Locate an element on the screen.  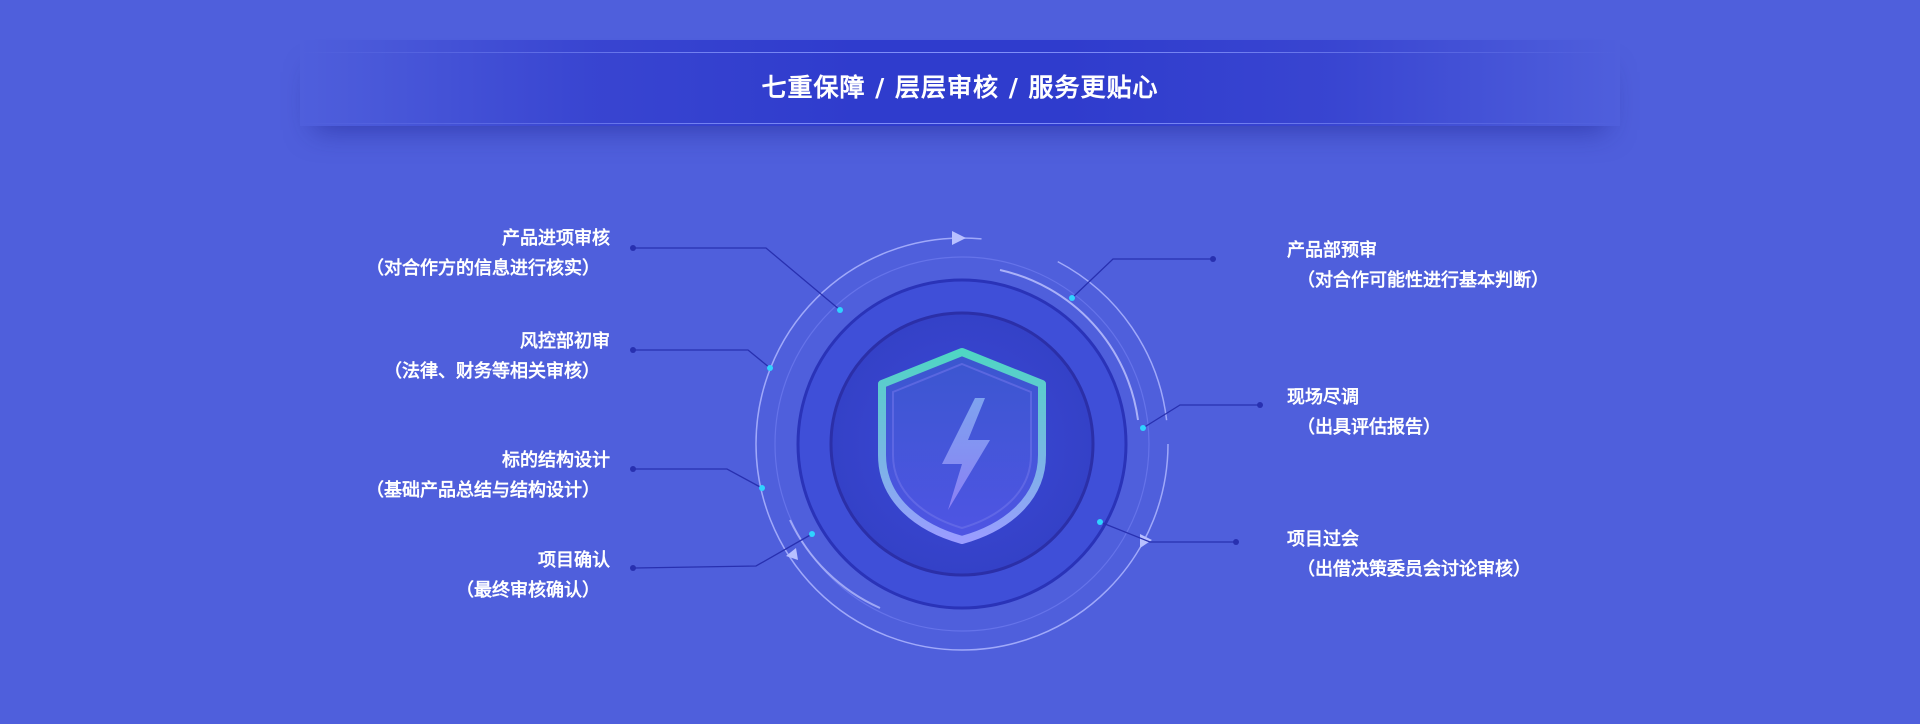
step-product-intake: 产品进项审核 （对合作方的信息进行核实） is located at coordinates (400, 254).